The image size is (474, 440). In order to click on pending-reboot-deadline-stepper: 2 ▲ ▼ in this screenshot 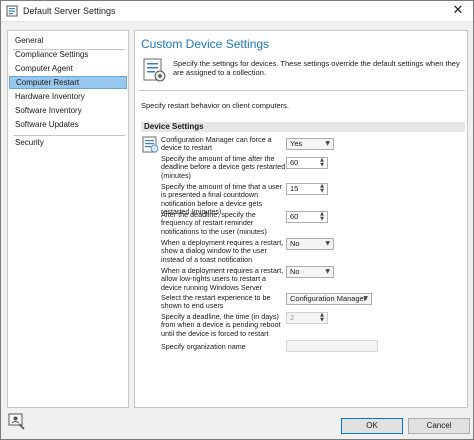, I will do `click(307, 318)`.